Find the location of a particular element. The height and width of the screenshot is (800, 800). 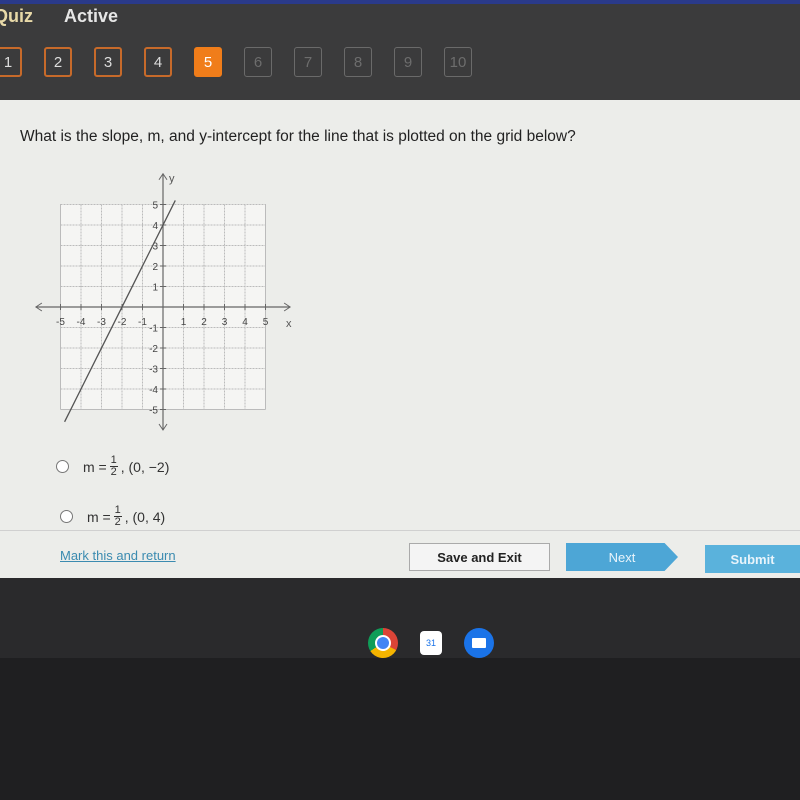

x-tick-label: -3 is located at coordinates (101, 322).